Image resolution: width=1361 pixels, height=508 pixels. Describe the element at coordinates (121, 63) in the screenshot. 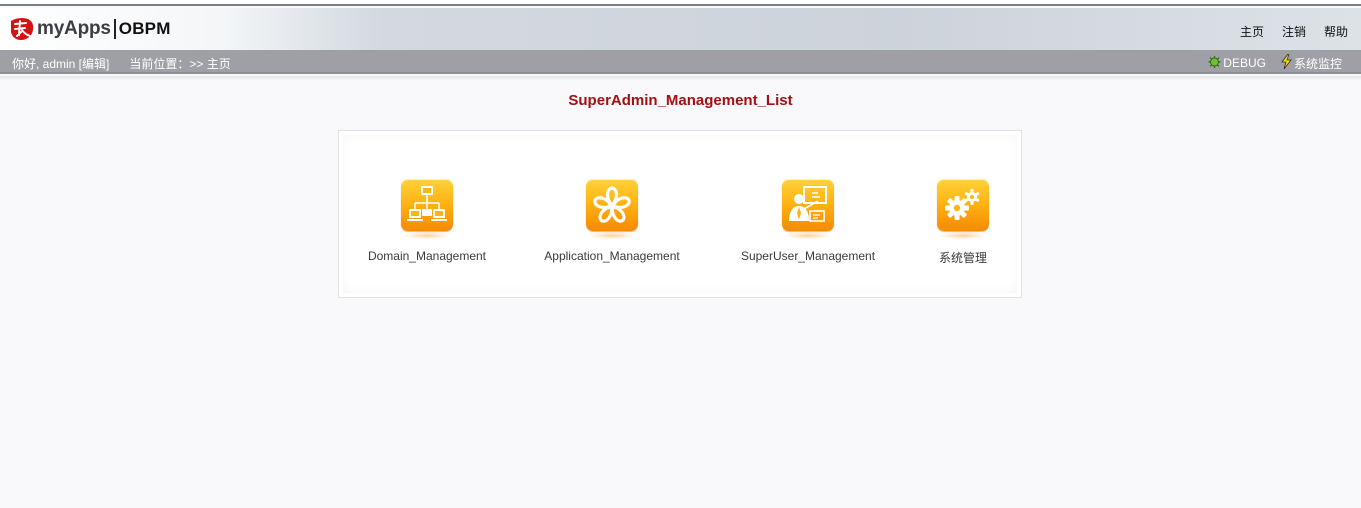

I see `user-info: 你好, admin [编辑] 当前位置：>> 主页` at that location.